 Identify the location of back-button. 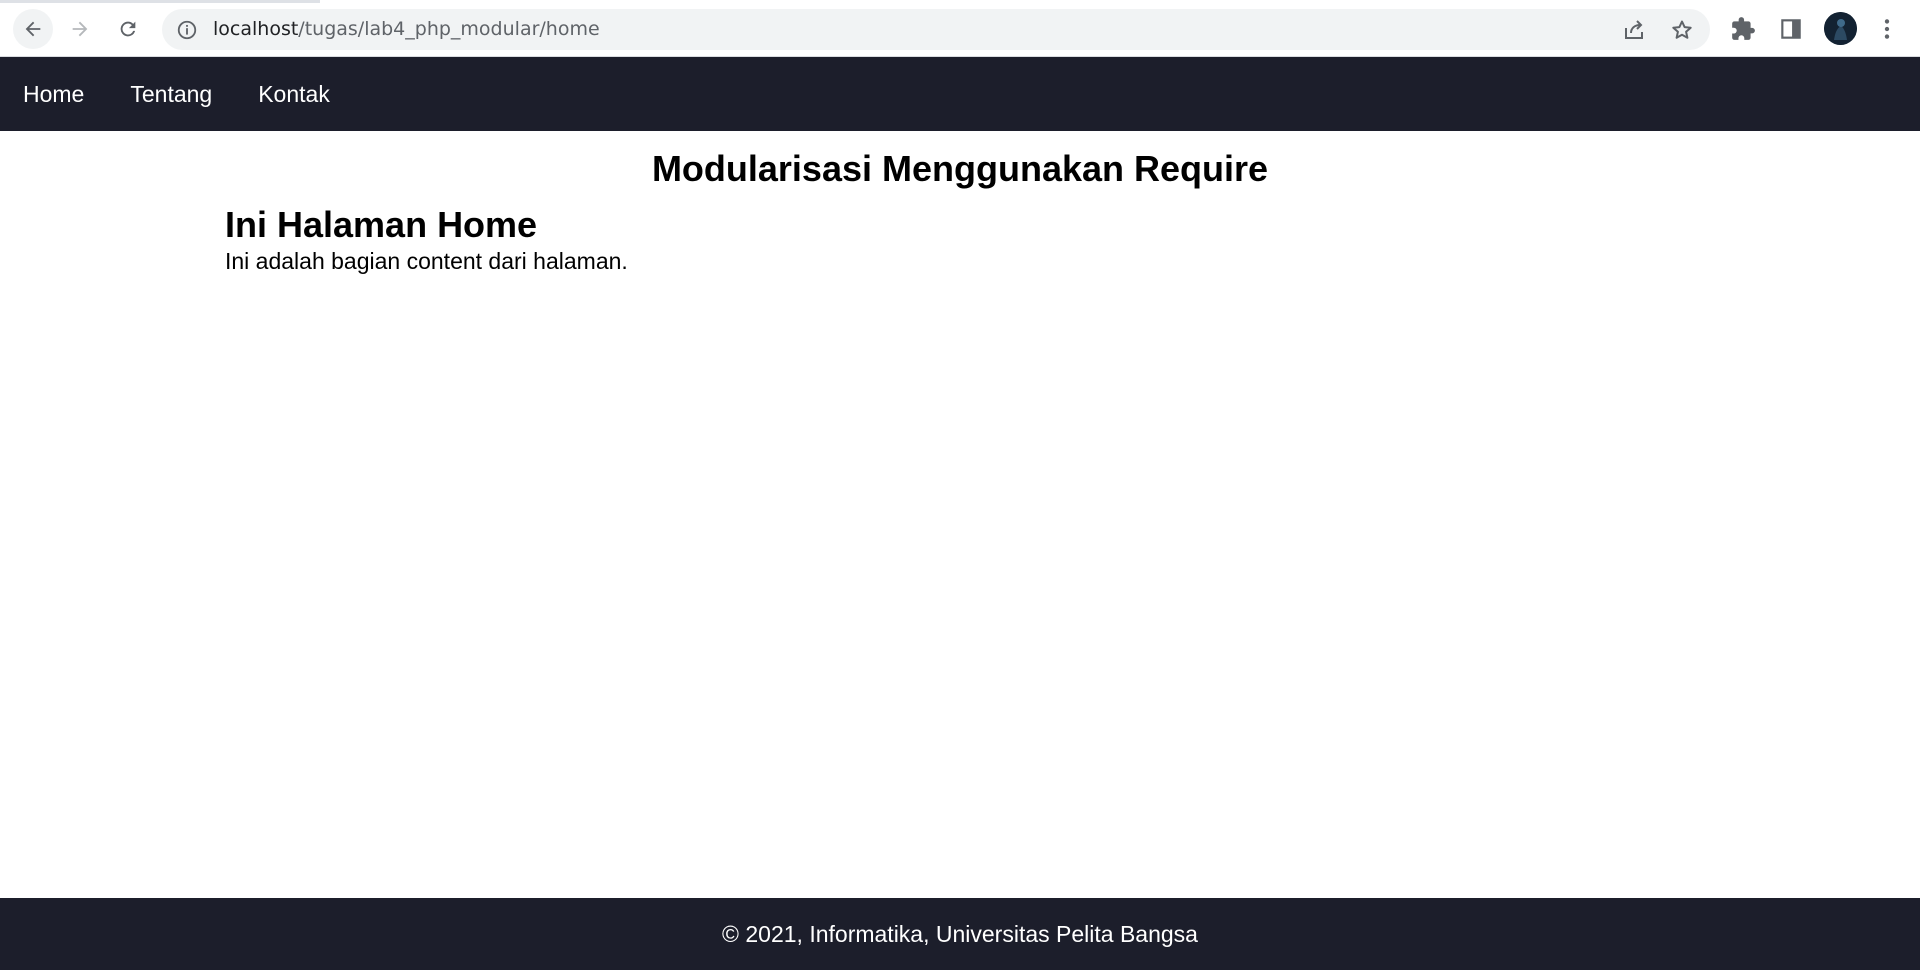
(33, 29).